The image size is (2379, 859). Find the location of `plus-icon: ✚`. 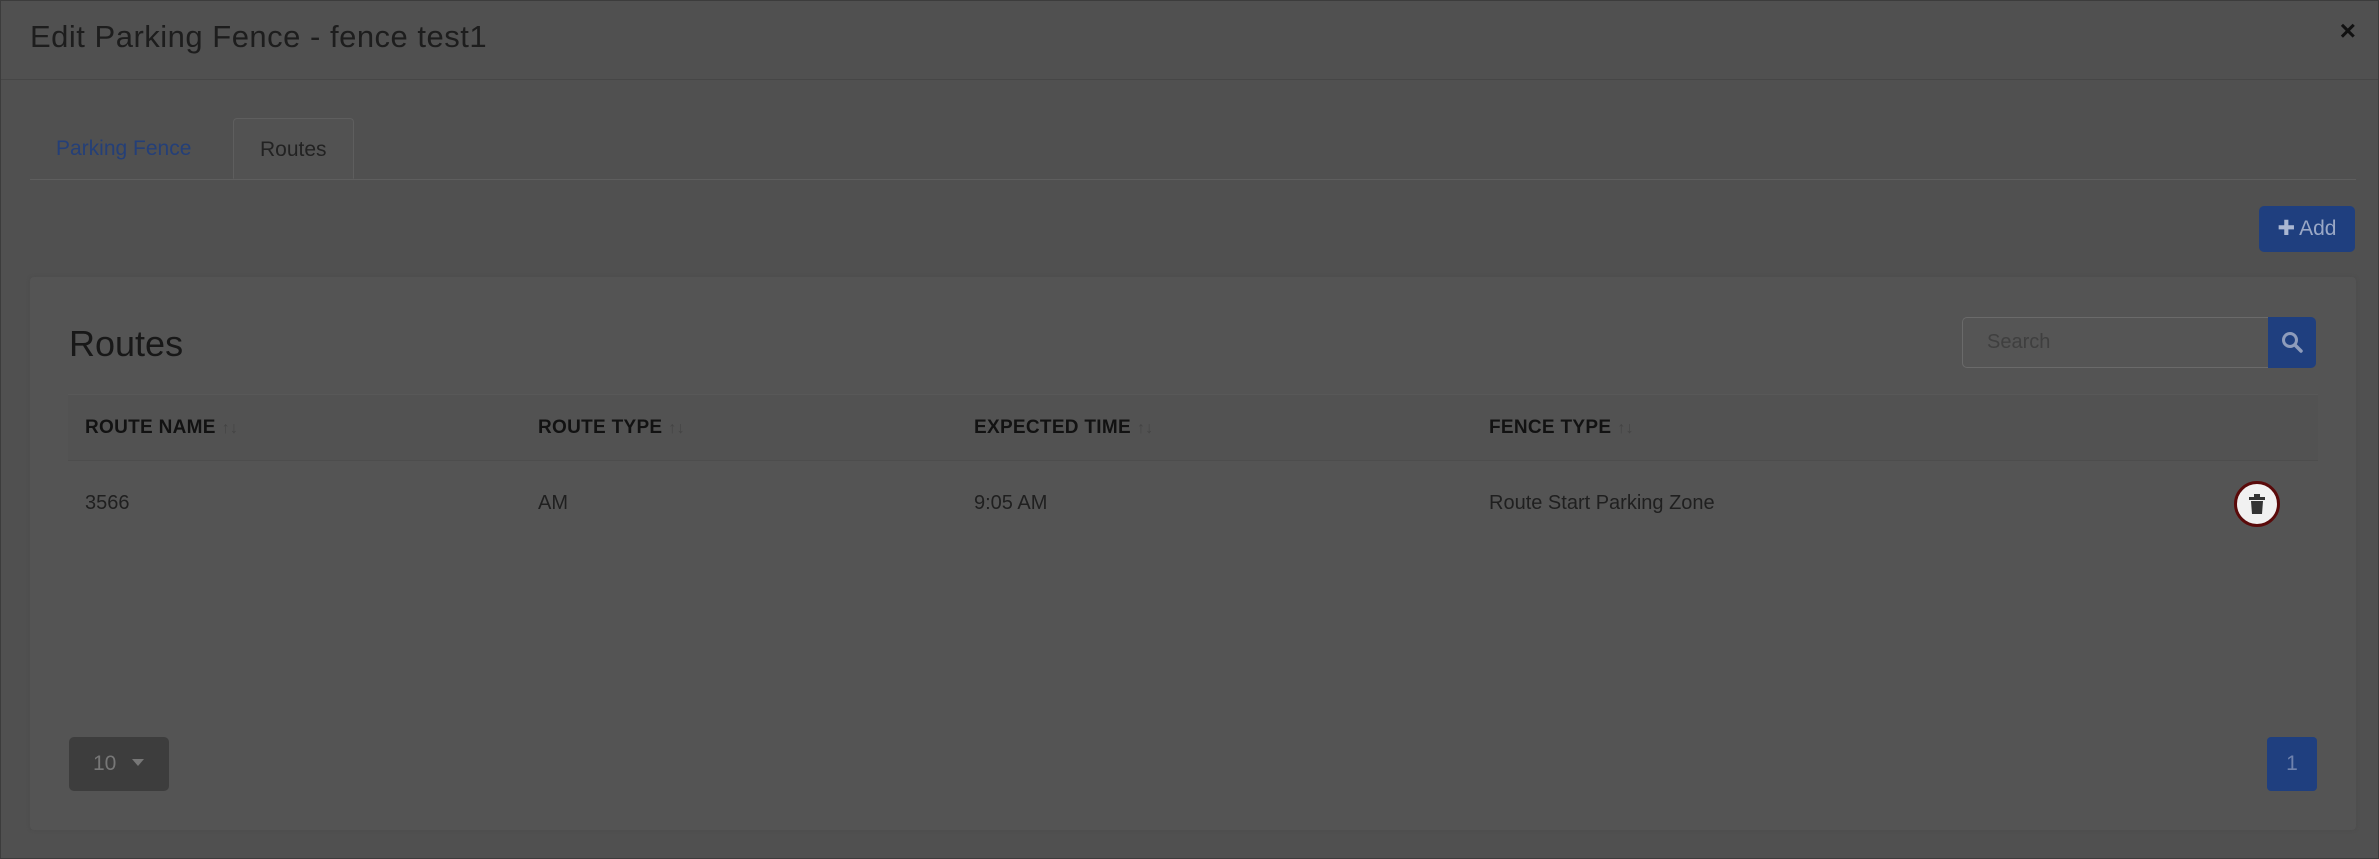

plus-icon: ✚ is located at coordinates (2286, 228).